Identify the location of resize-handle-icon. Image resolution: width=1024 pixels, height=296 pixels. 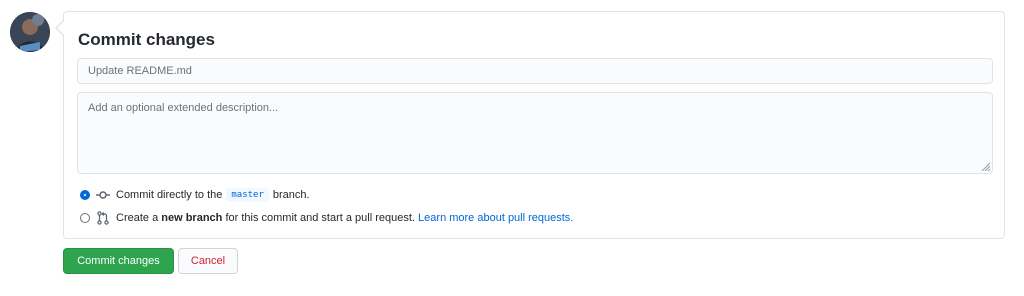
(985, 166).